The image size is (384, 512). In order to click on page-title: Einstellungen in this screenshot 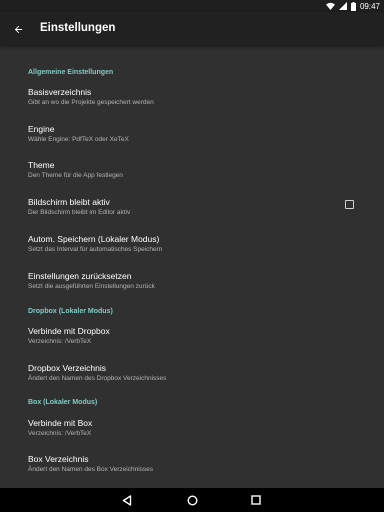, I will do `click(78, 28)`.